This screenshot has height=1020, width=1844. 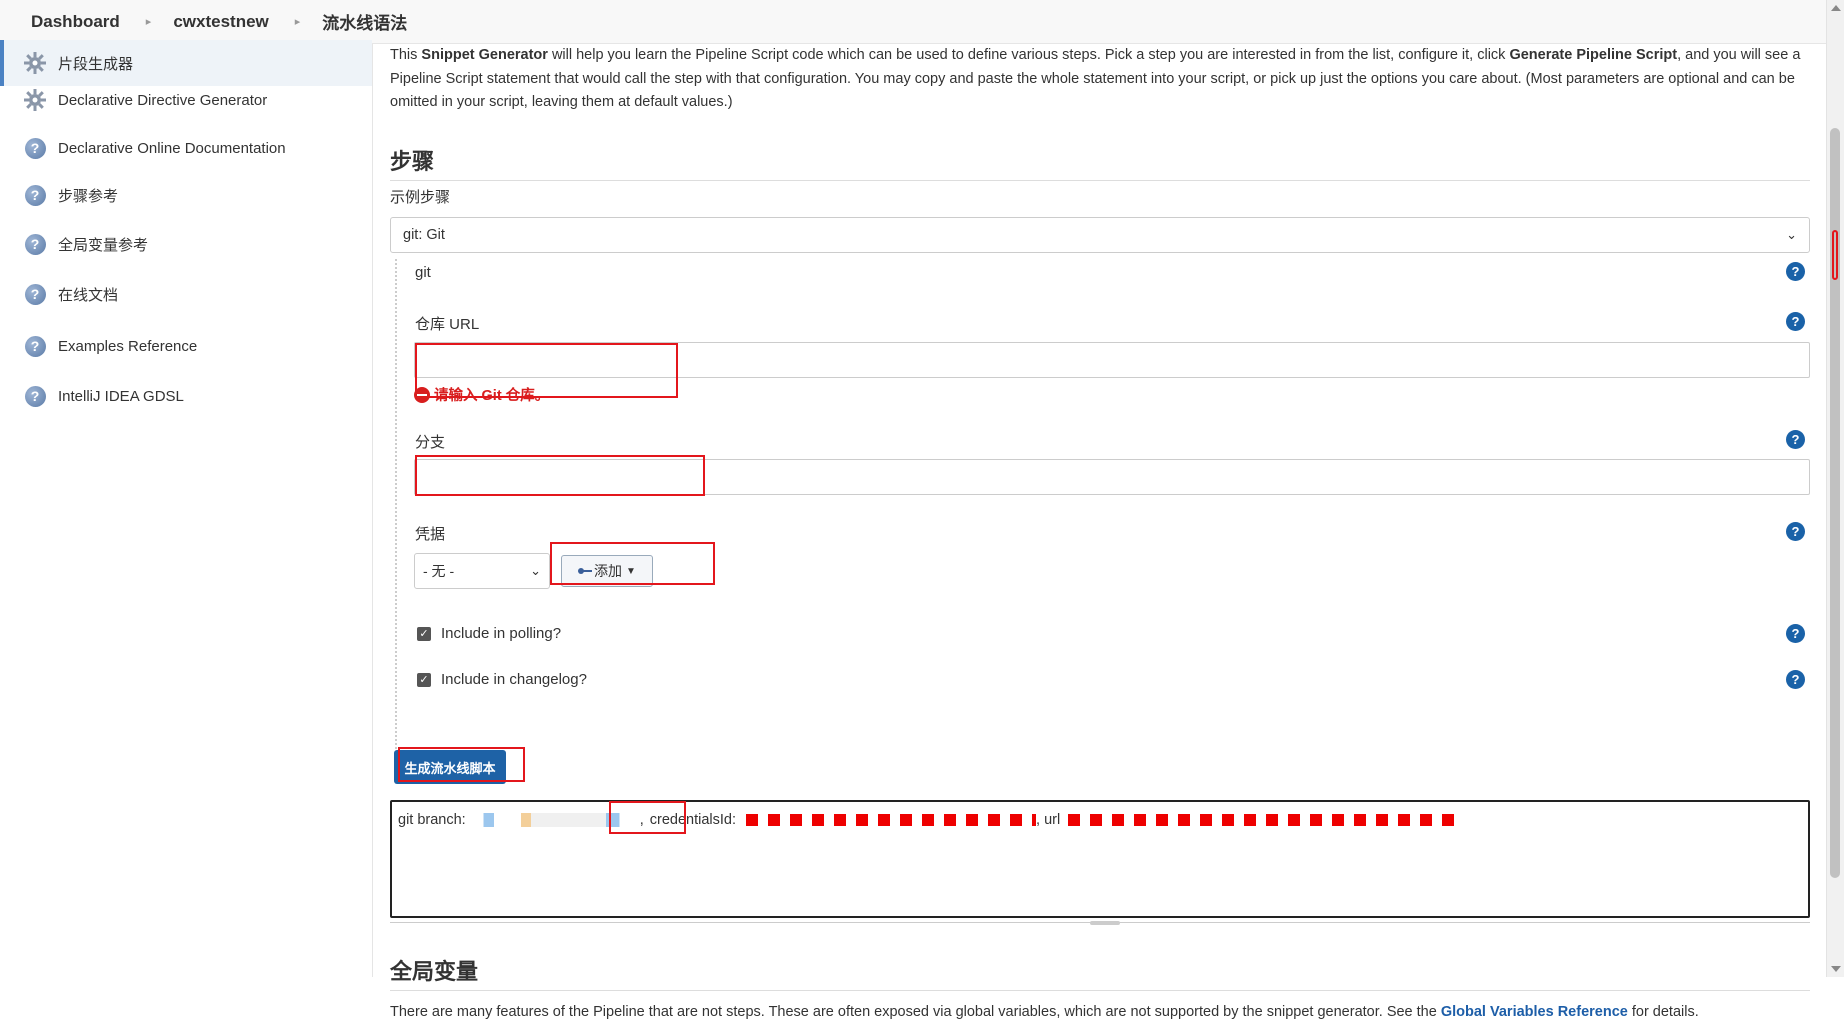 What do you see at coordinates (186, 244) in the screenshot?
I see `sidebar-item-global-variables-reference: ? 全局变量参考` at bounding box center [186, 244].